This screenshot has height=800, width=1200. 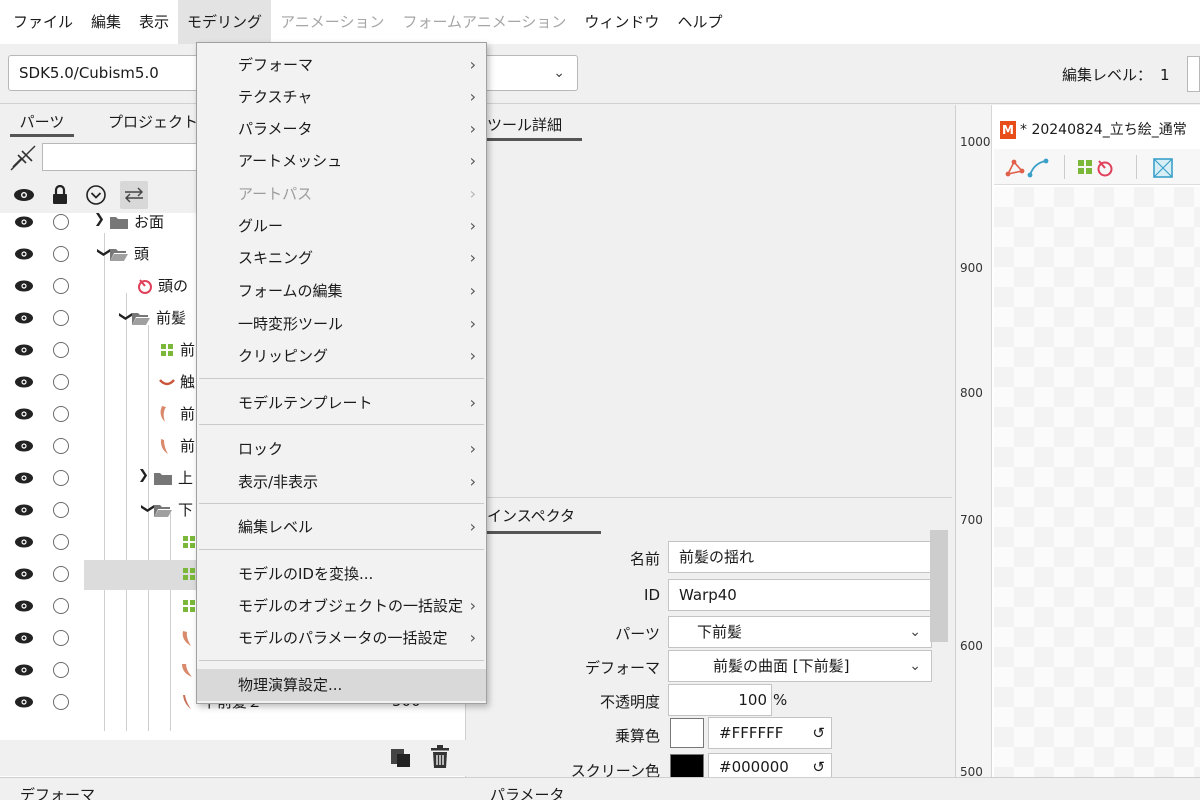 I want to click on parameter-panel-title: パラメータ, so click(x=527, y=792).